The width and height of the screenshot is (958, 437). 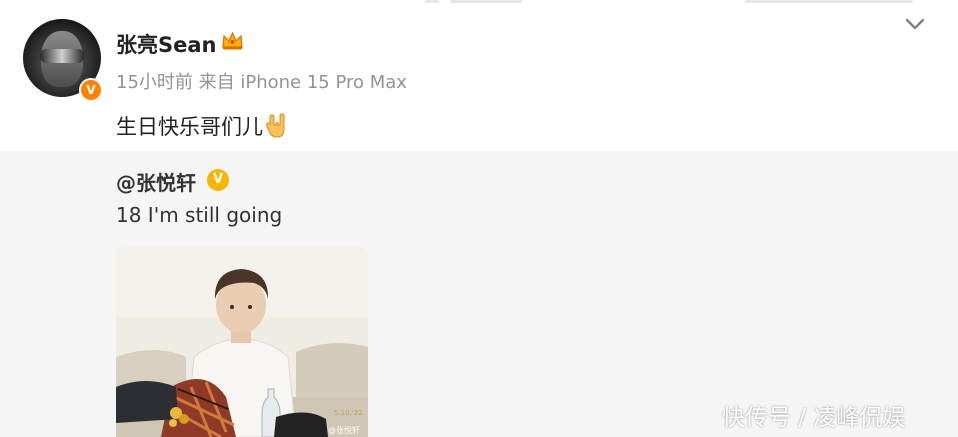 What do you see at coordinates (915, 24) in the screenshot?
I see `chevron-down-icon` at bounding box center [915, 24].